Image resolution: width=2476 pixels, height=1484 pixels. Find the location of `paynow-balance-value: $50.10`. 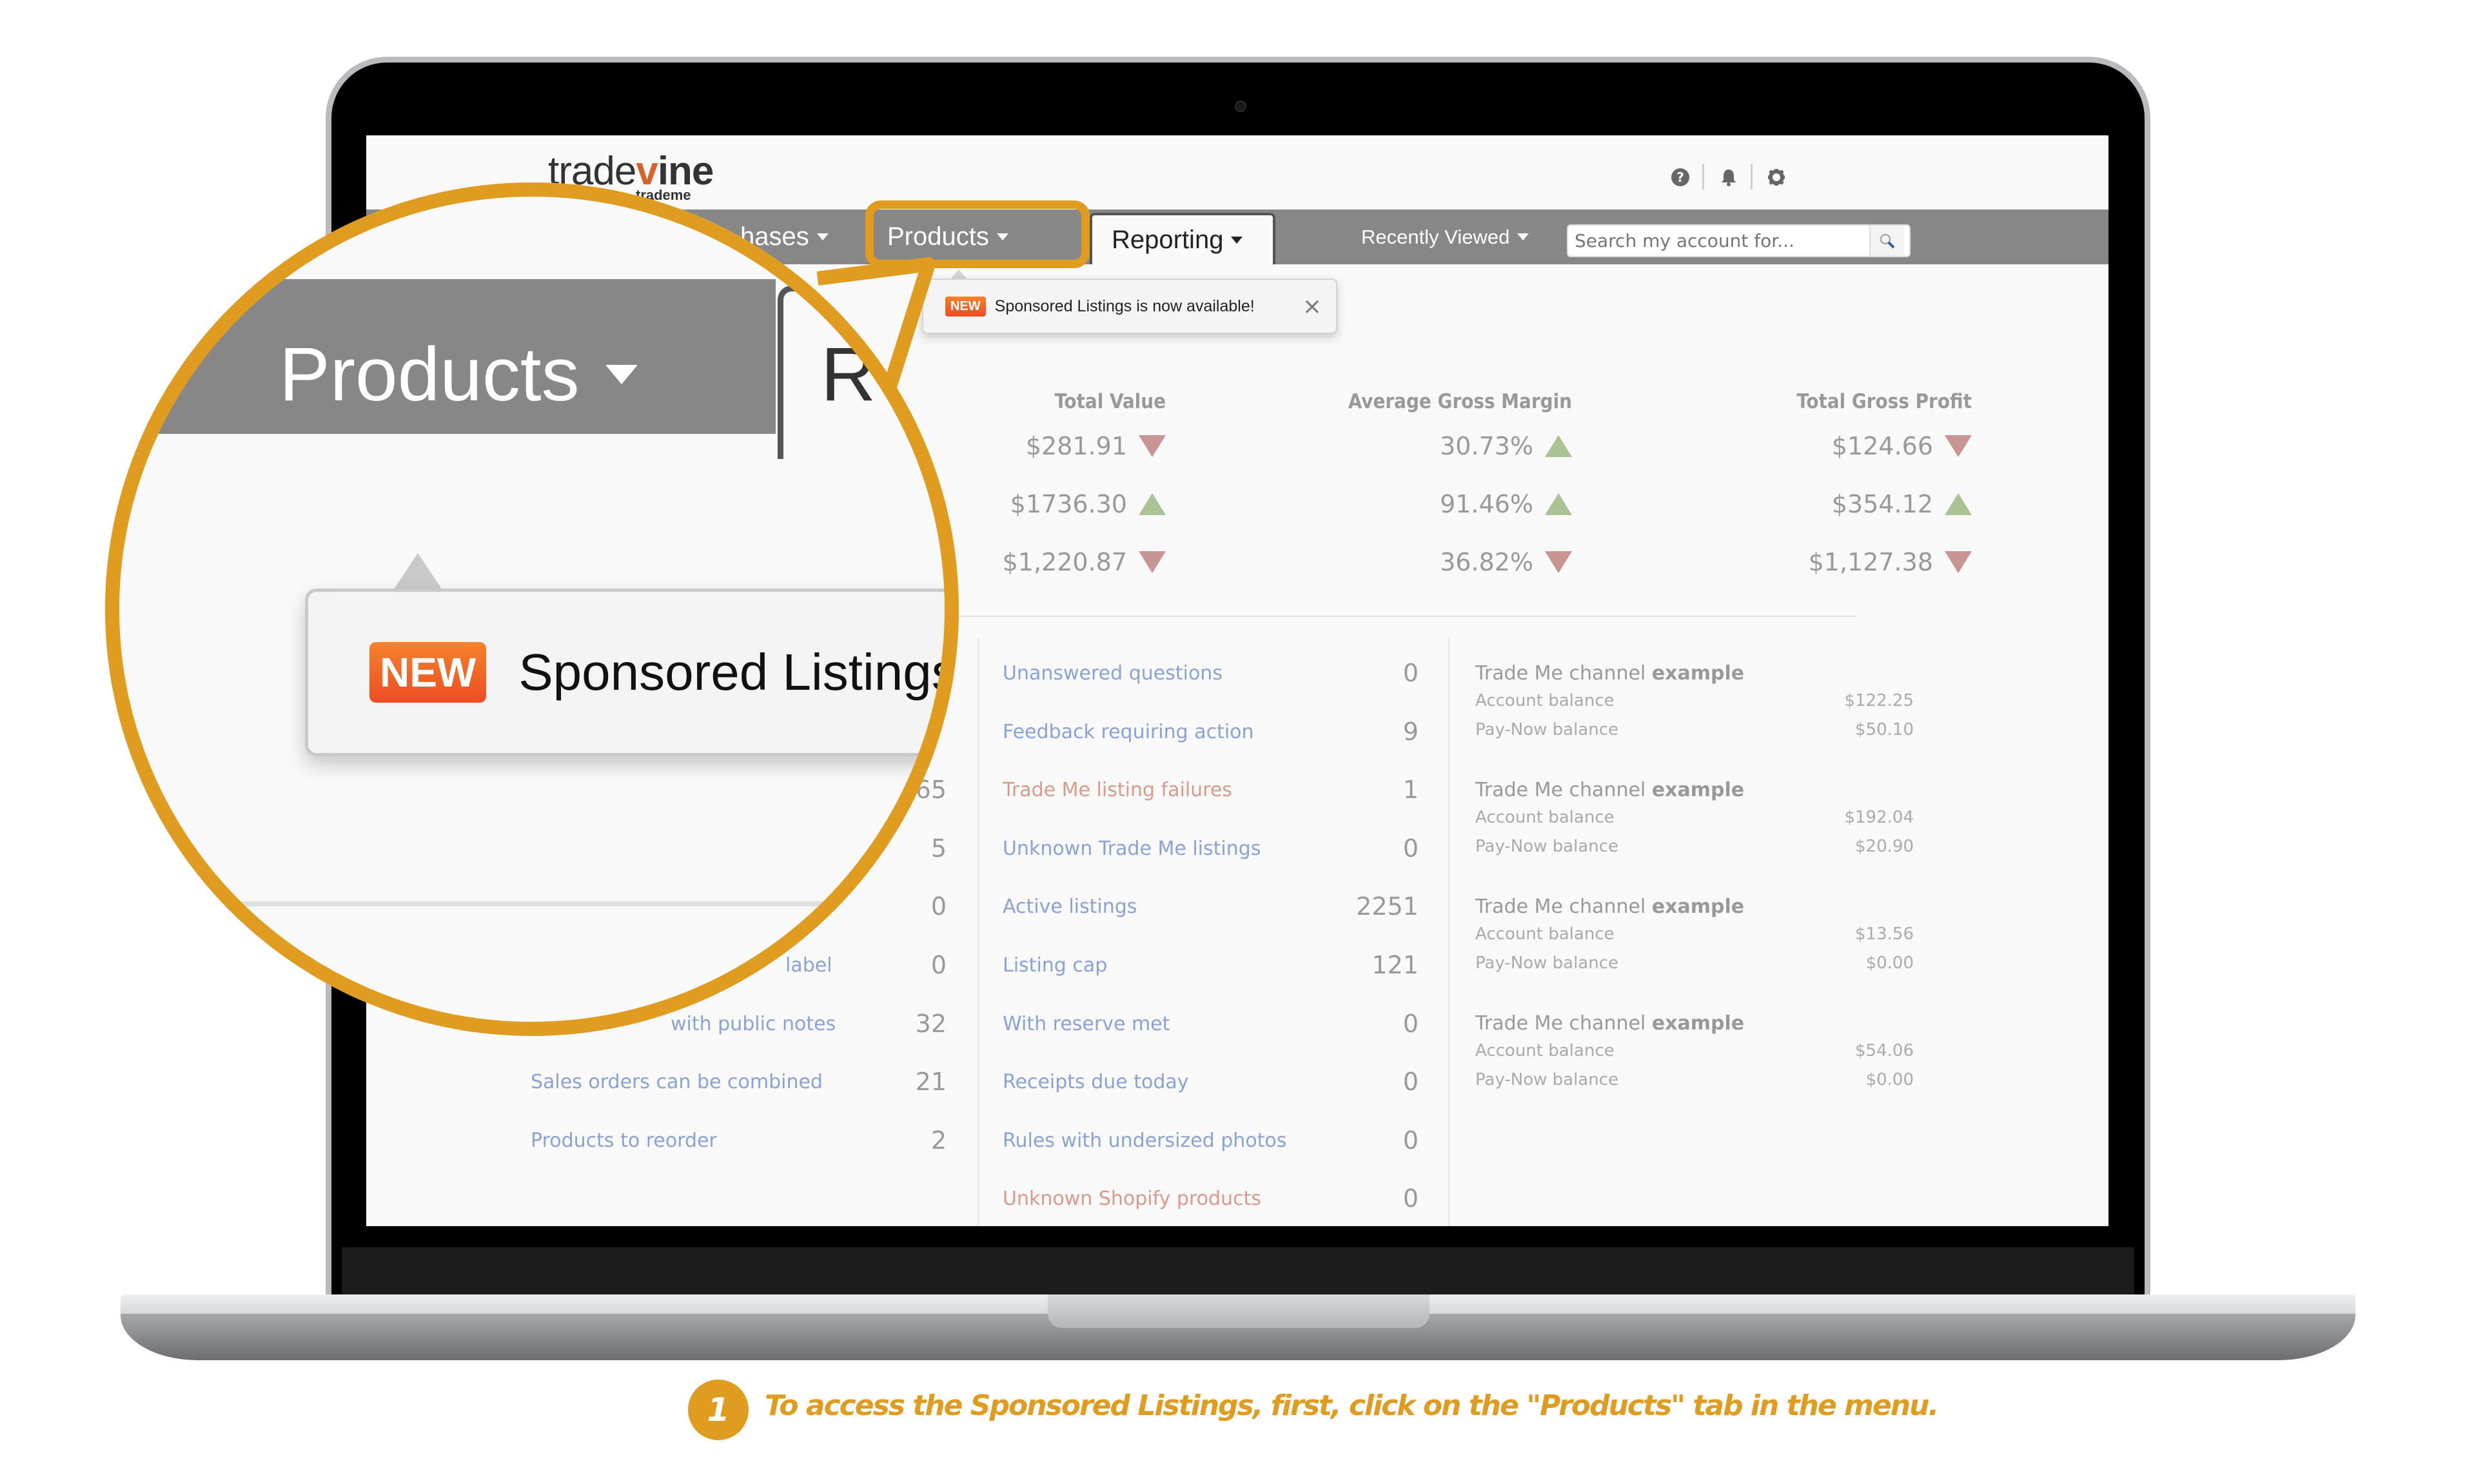

paynow-balance-value: $50.10 is located at coordinates (1884, 729).